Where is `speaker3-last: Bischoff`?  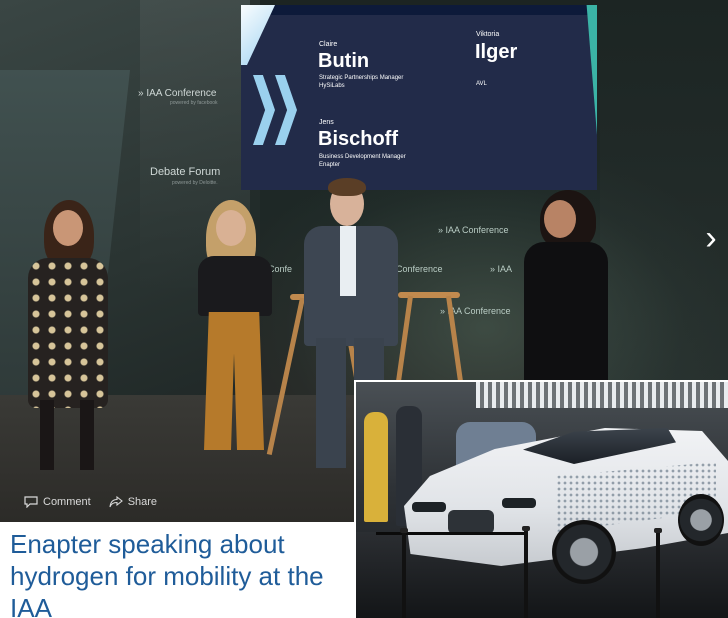 speaker3-last: Bischoff is located at coordinates (358, 139).